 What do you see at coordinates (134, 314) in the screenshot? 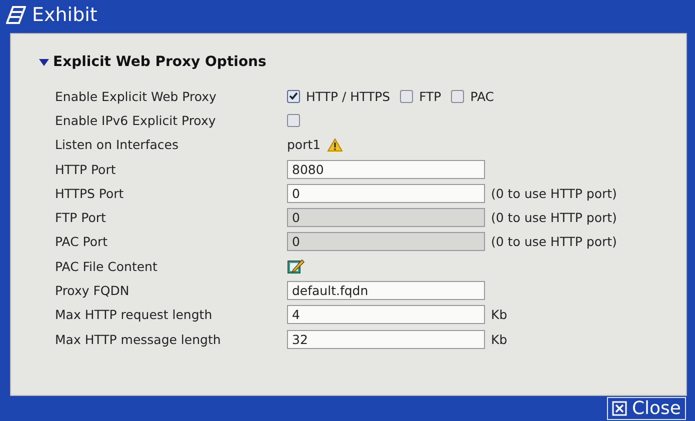
I see `field-label: Max HTTP request length` at bounding box center [134, 314].